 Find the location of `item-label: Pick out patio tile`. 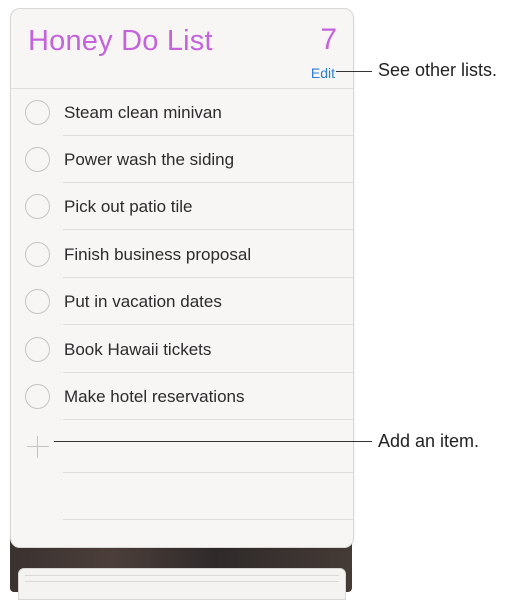

item-label: Pick out patio tile is located at coordinates (128, 207).